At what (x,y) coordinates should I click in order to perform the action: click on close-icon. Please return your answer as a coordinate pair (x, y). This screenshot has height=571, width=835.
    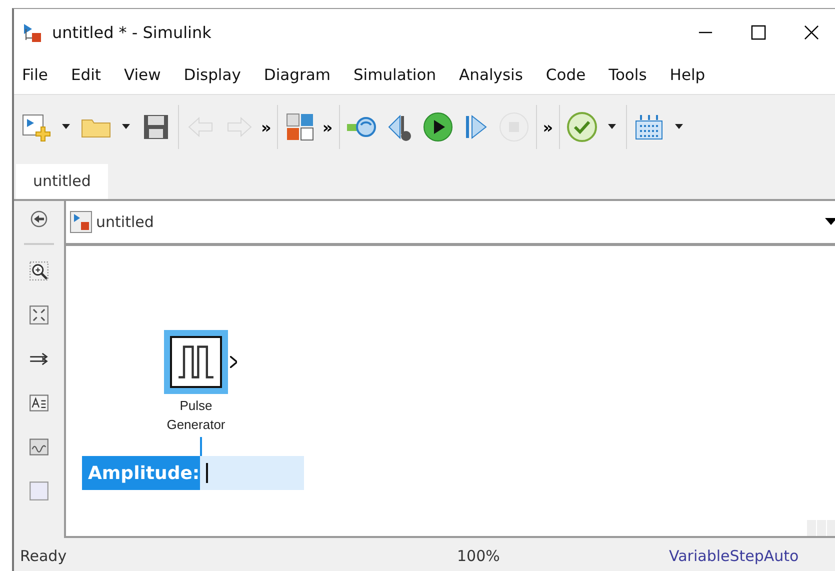
    Looking at the image, I should click on (811, 32).